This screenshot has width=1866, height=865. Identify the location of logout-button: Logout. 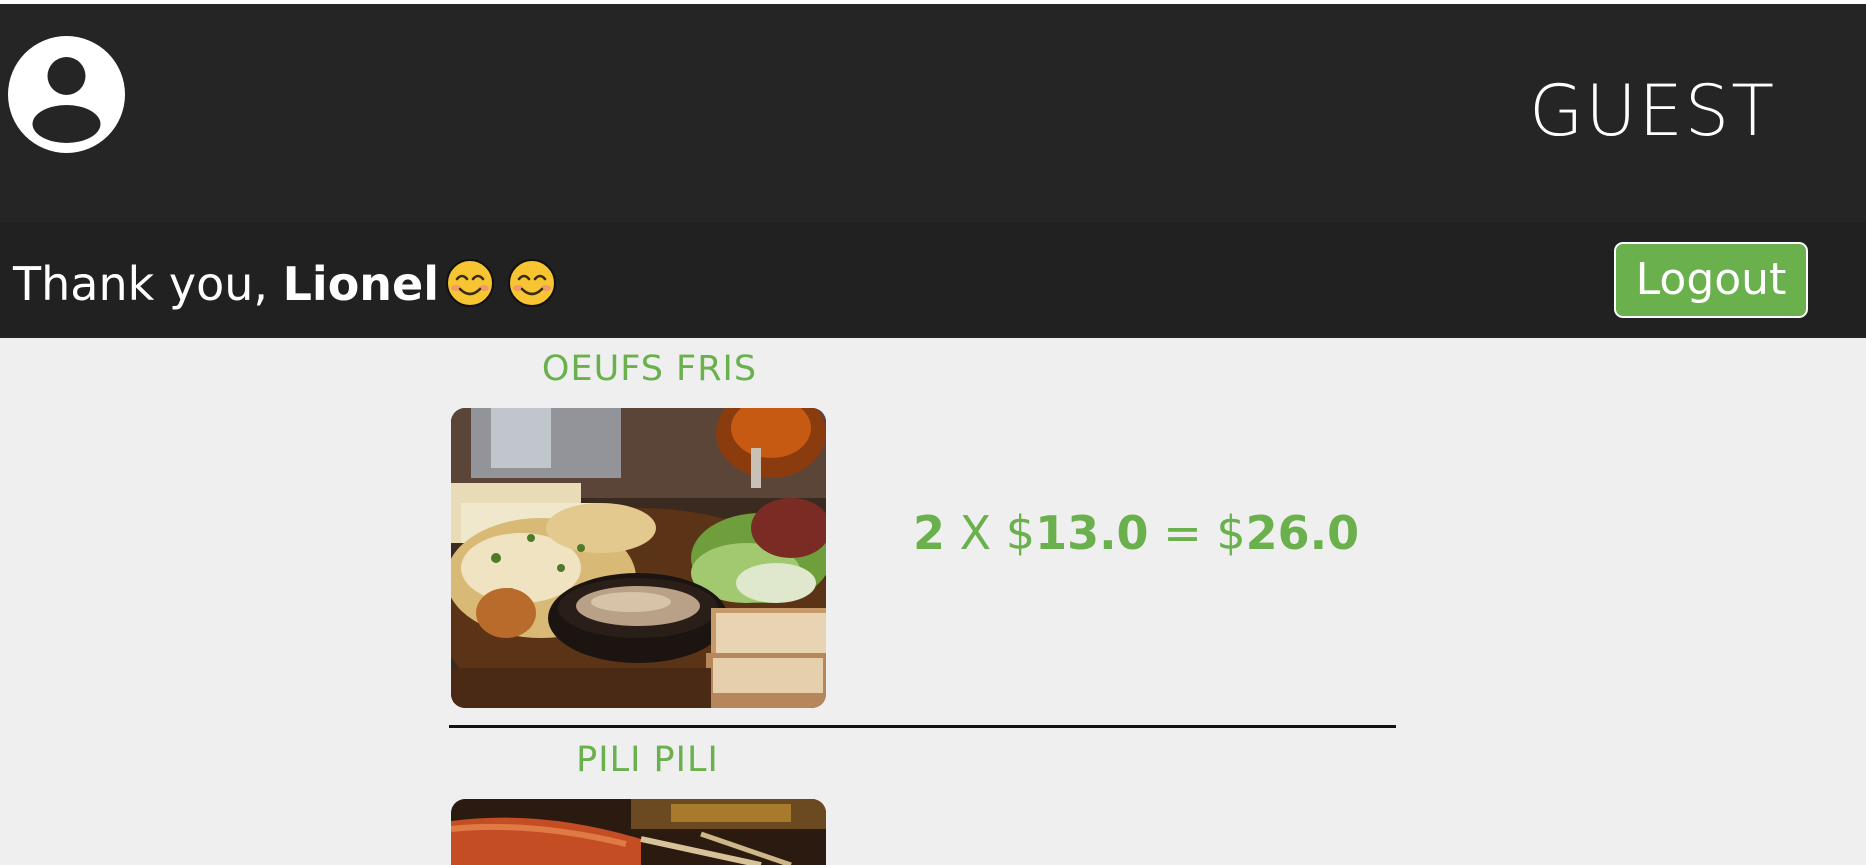
(1711, 280).